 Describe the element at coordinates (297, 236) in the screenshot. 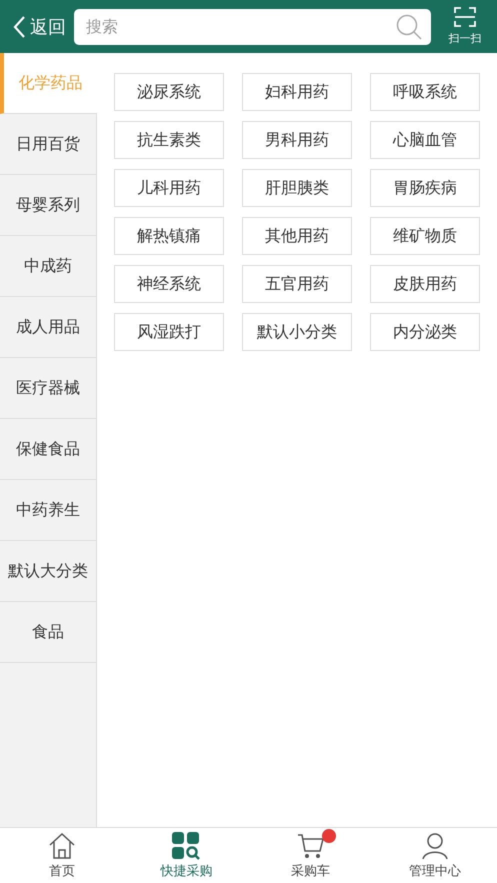

I see `subcategory-button: 其他用药` at that location.